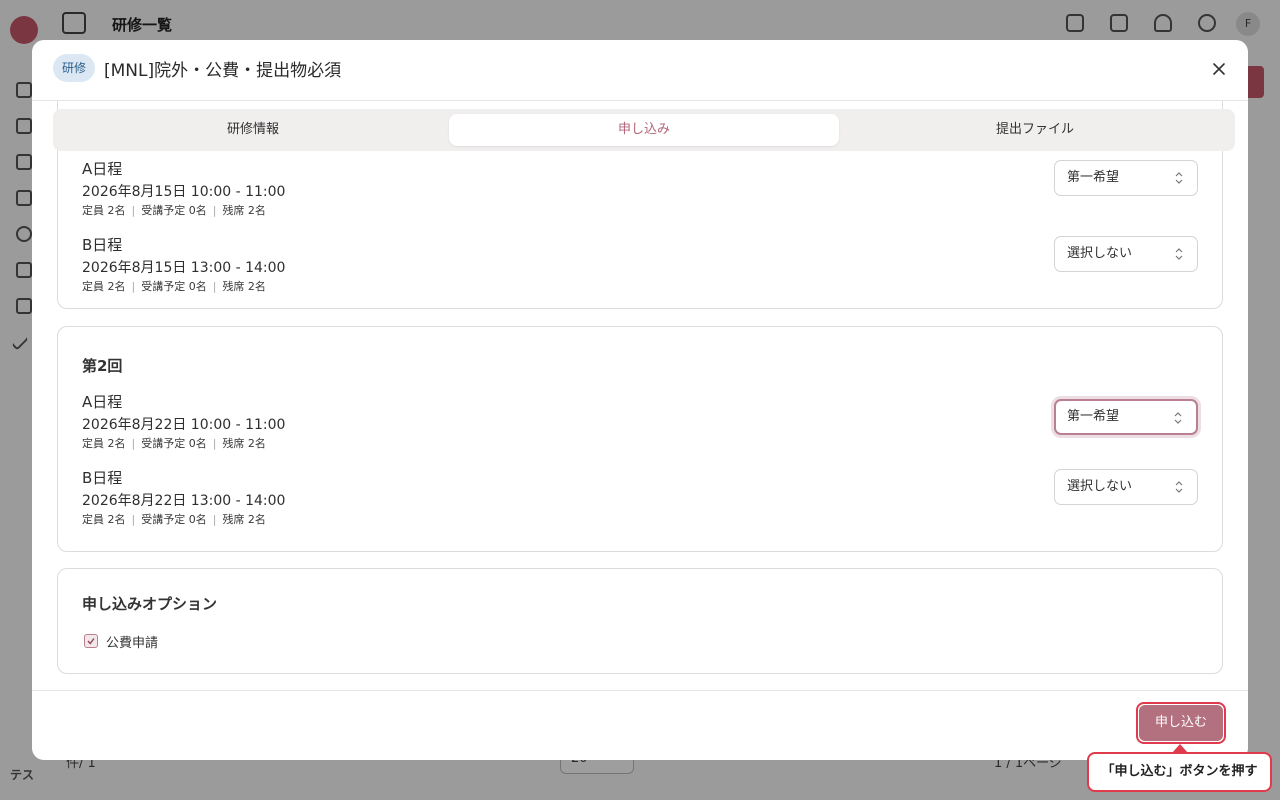 This screenshot has height=800, width=1280. I want to click on slot-datetime: 2026年8月22日 13:00 - 14:00, so click(184, 501).